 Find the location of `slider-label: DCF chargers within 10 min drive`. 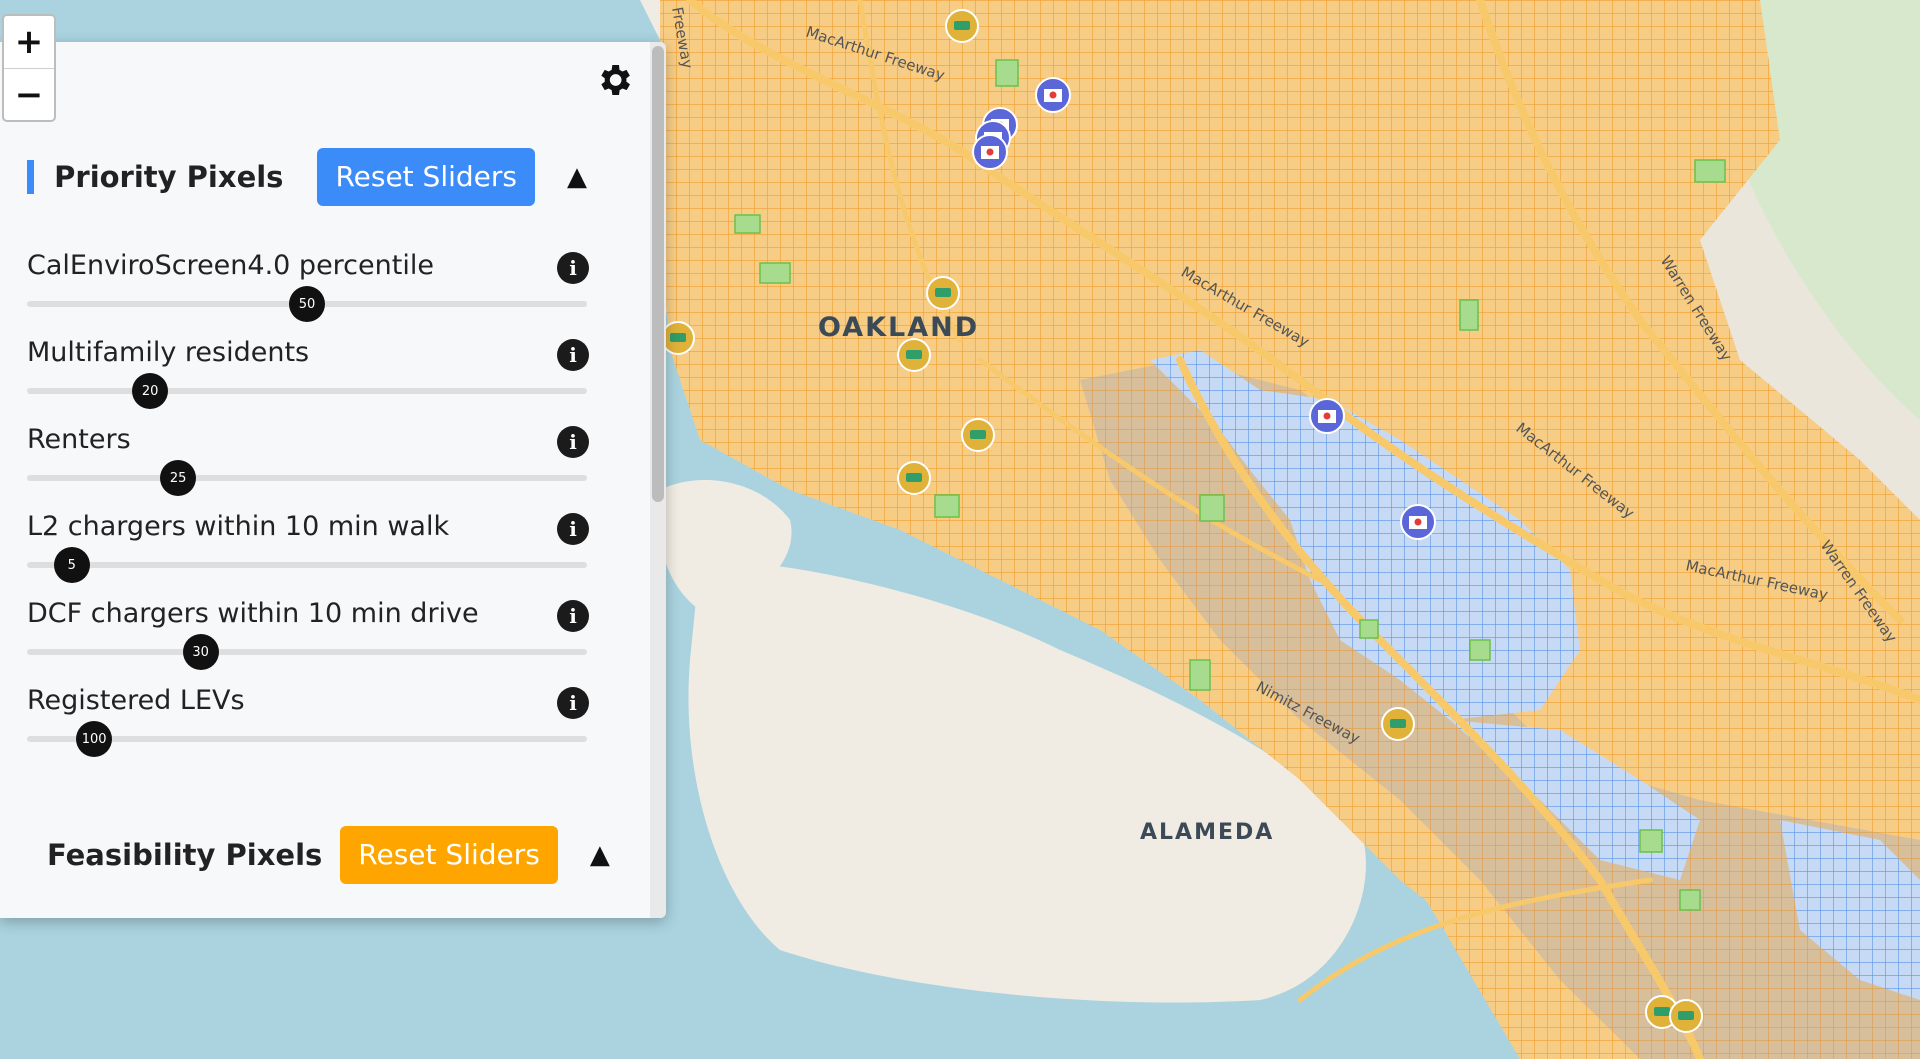

slider-label: DCF chargers within 10 min drive is located at coordinates (253, 613).